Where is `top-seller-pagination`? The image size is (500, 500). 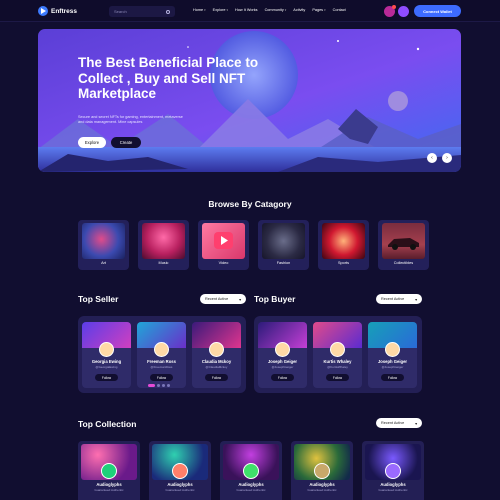 top-seller-pagination is located at coordinates (159, 385).